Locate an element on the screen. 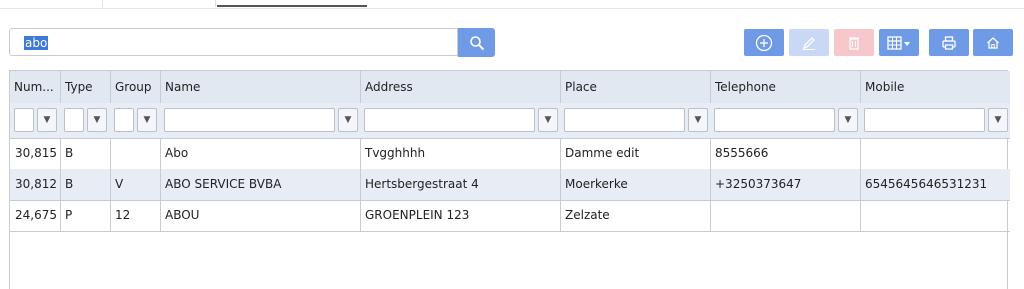  cell-address: Tvgghhhh is located at coordinates (461, 153).